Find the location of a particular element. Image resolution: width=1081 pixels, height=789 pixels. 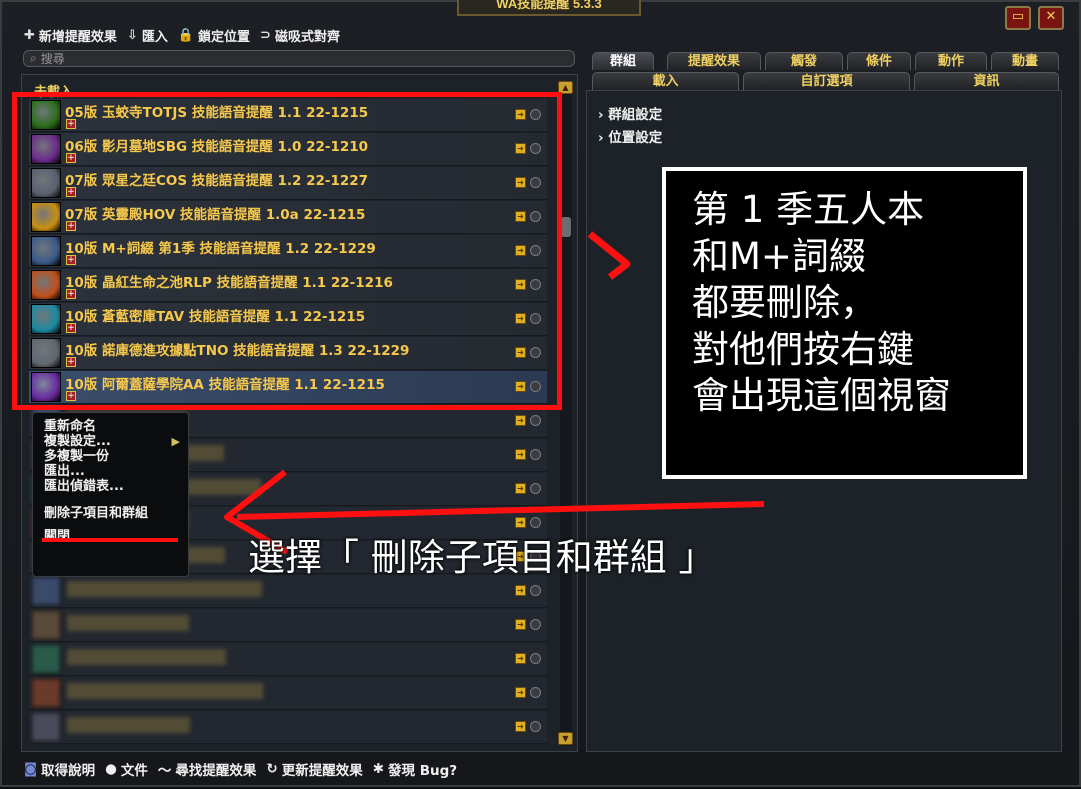

annotation-line: 第 1 季五人本 is located at coordinates (808, 209).